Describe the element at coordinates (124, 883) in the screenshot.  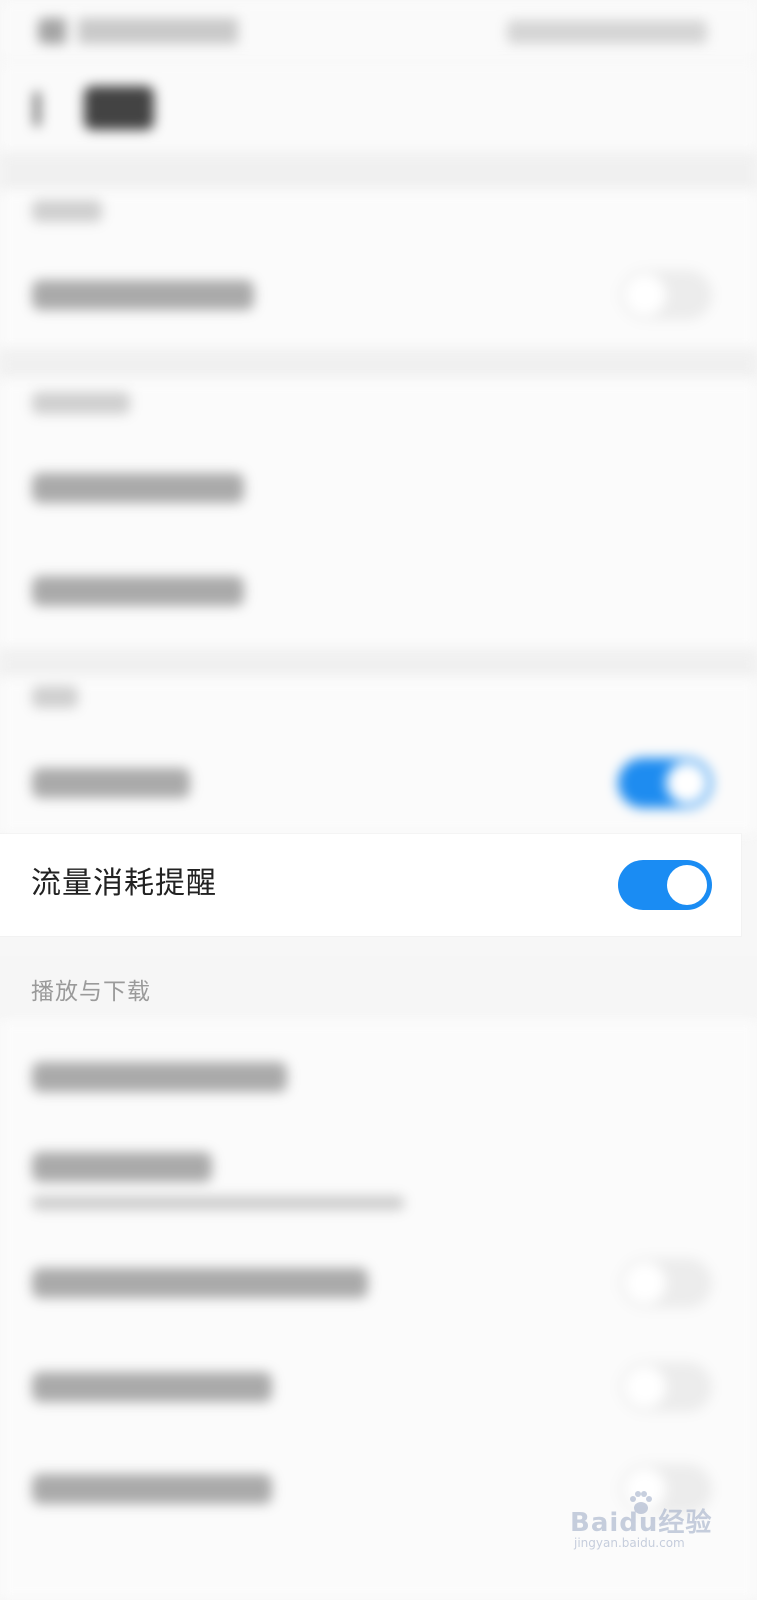
I see `data-usage-reminder-label: 流量消耗提醒` at that location.